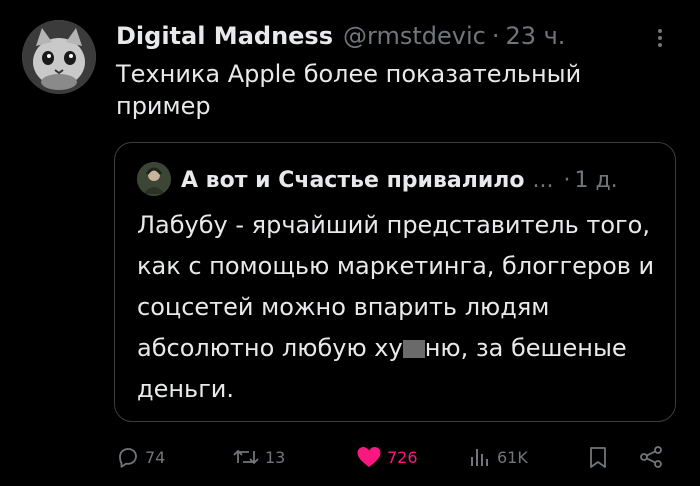 Image resolution: width=700 pixels, height=486 pixels. I want to click on bookmark-button, so click(598, 457).